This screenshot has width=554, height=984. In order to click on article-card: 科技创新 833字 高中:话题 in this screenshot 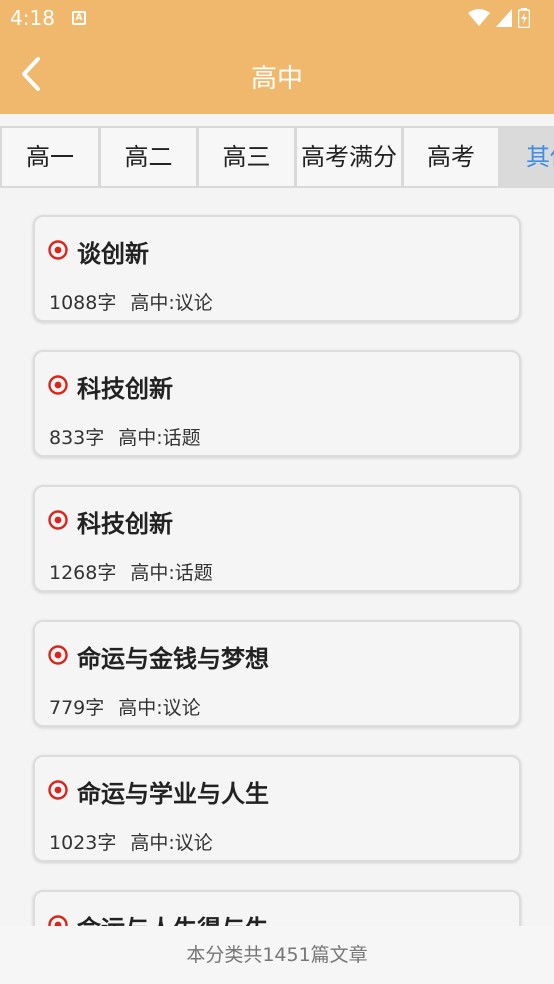, I will do `click(277, 403)`.